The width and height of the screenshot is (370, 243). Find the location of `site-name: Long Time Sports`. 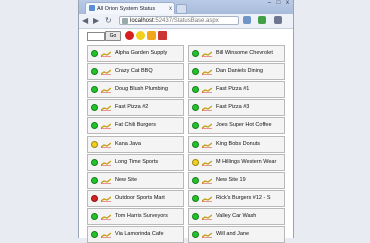

site-name: Long Time Sports is located at coordinates (137, 161).